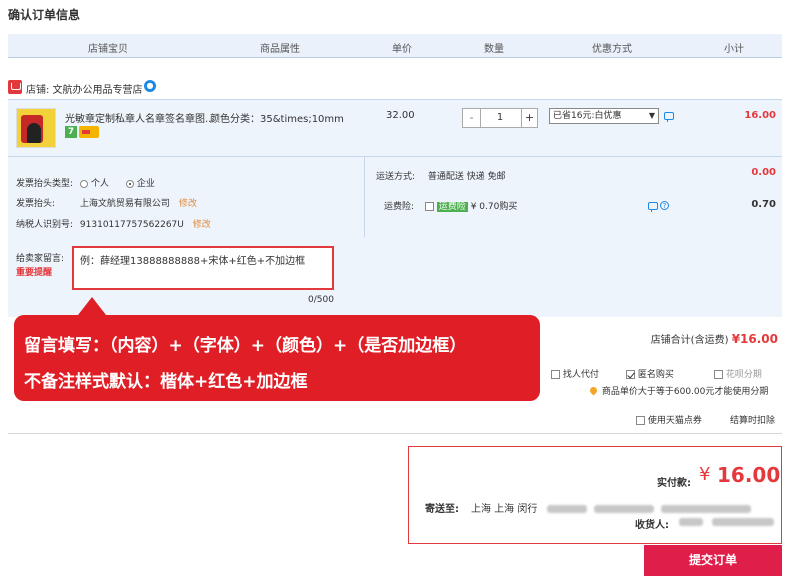  What do you see at coordinates (691, 522) in the screenshot?
I see `redacted-receiver-name` at bounding box center [691, 522].